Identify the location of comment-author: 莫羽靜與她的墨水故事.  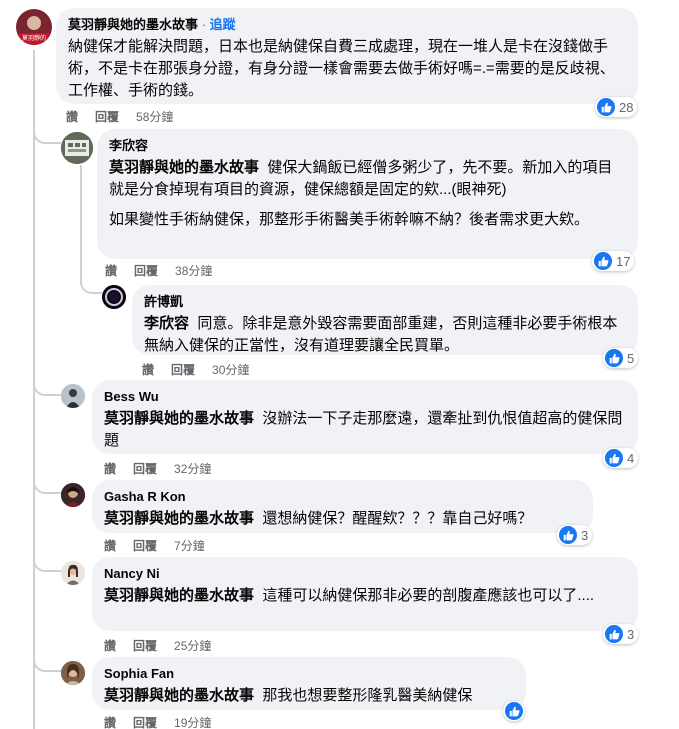
(133, 24).